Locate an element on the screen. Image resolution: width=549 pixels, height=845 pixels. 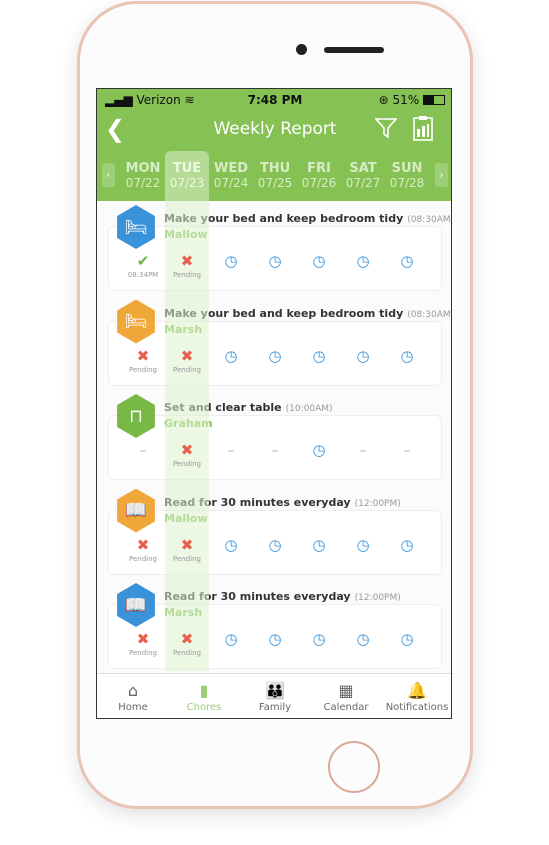
status-cell-sun: – is located at coordinates (407, 451).